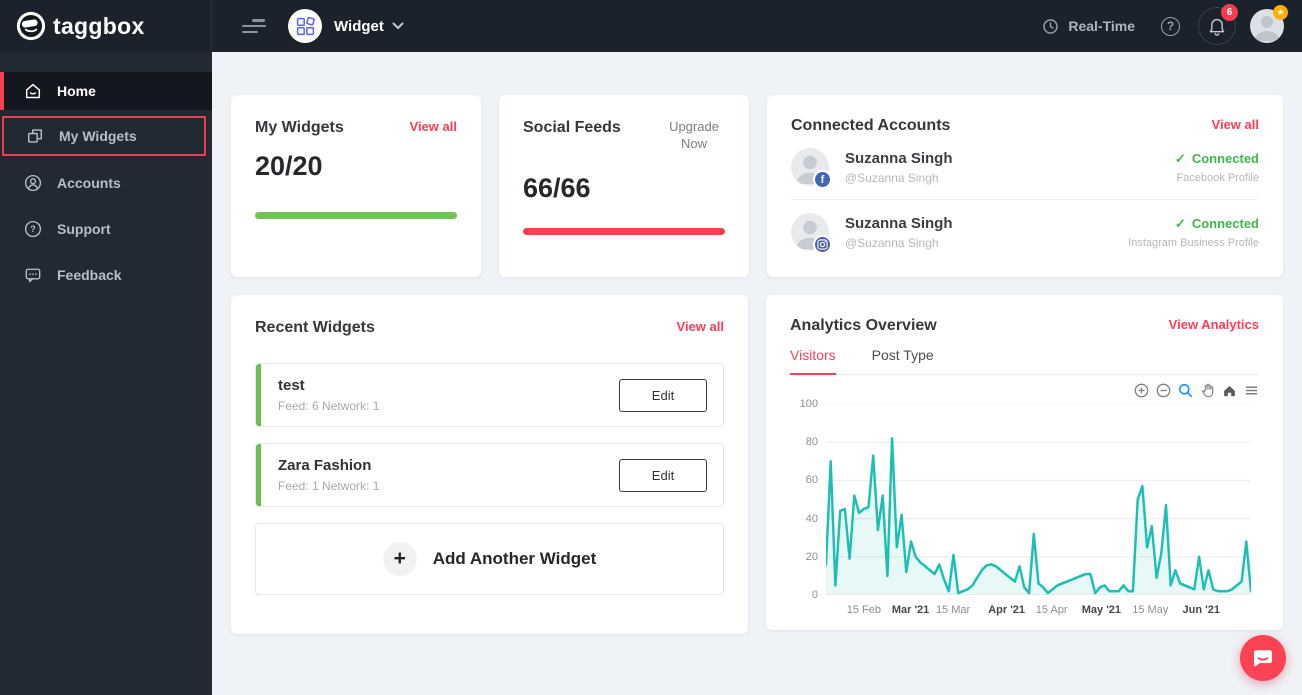 The image size is (1302, 695). Describe the element at coordinates (1163, 390) in the screenshot. I see `zoom-out-icon` at that location.